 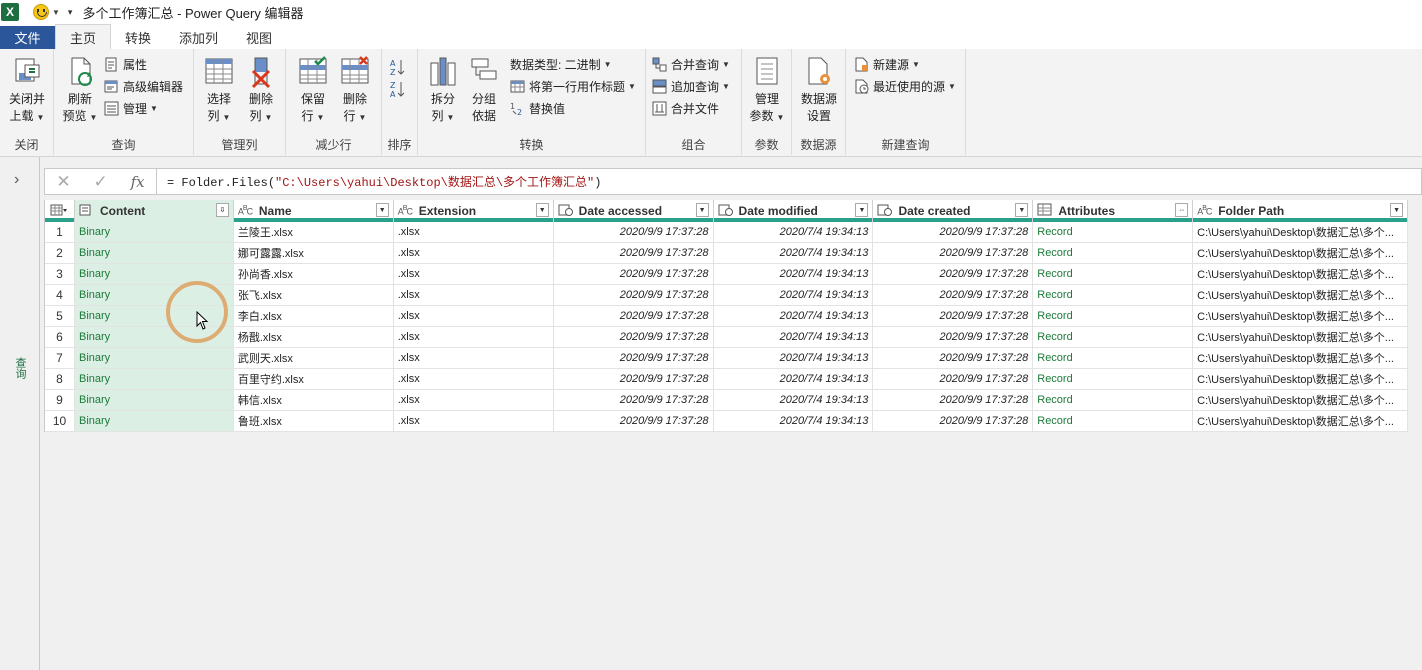 I want to click on data-source-settings-button: 数据源 设置, so click(x=819, y=90).